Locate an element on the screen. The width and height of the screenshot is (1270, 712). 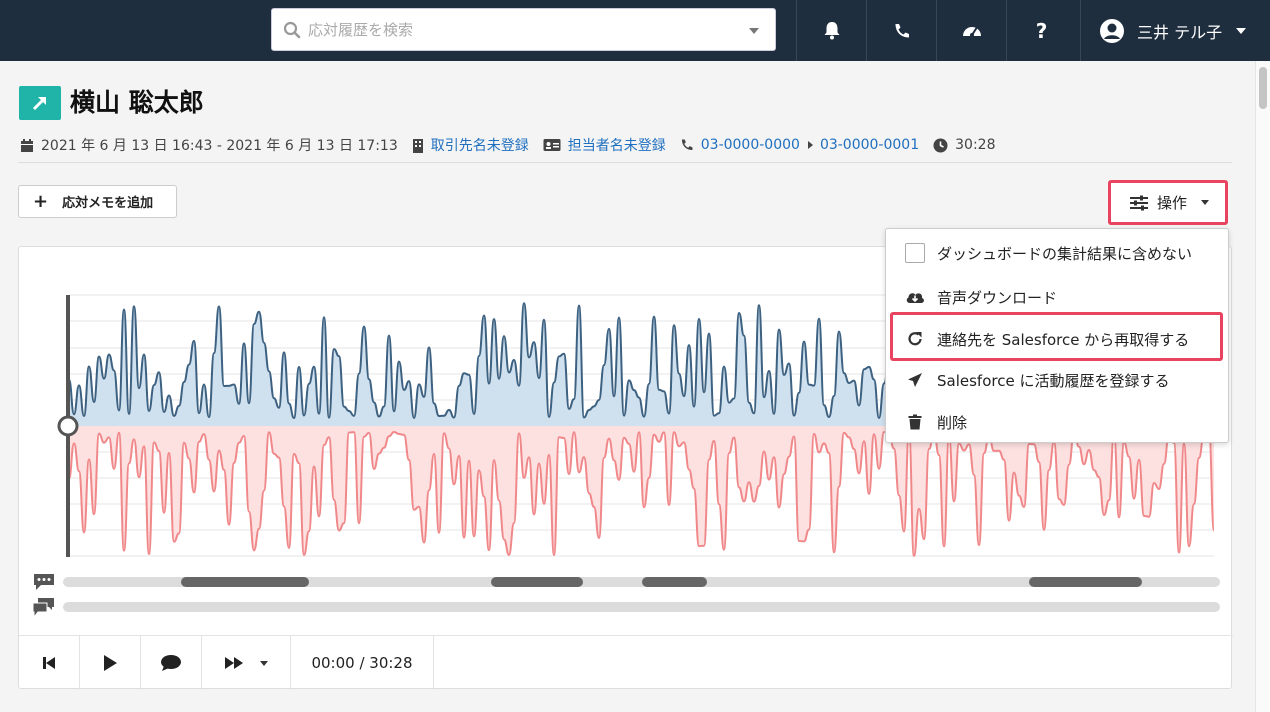
comment-dots-icon is located at coordinates (44, 582).